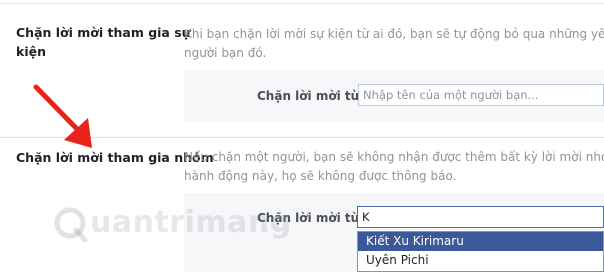  What do you see at coordinates (225, 53) in the screenshot?
I see `event-desc-line2: người bạn đó.` at bounding box center [225, 53].